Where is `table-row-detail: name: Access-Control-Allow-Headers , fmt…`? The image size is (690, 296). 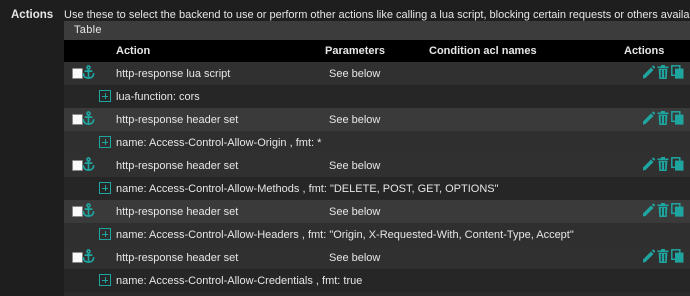 table-row-detail: name: Access-Control-Allow-Headers , fmt… is located at coordinates (377, 234).